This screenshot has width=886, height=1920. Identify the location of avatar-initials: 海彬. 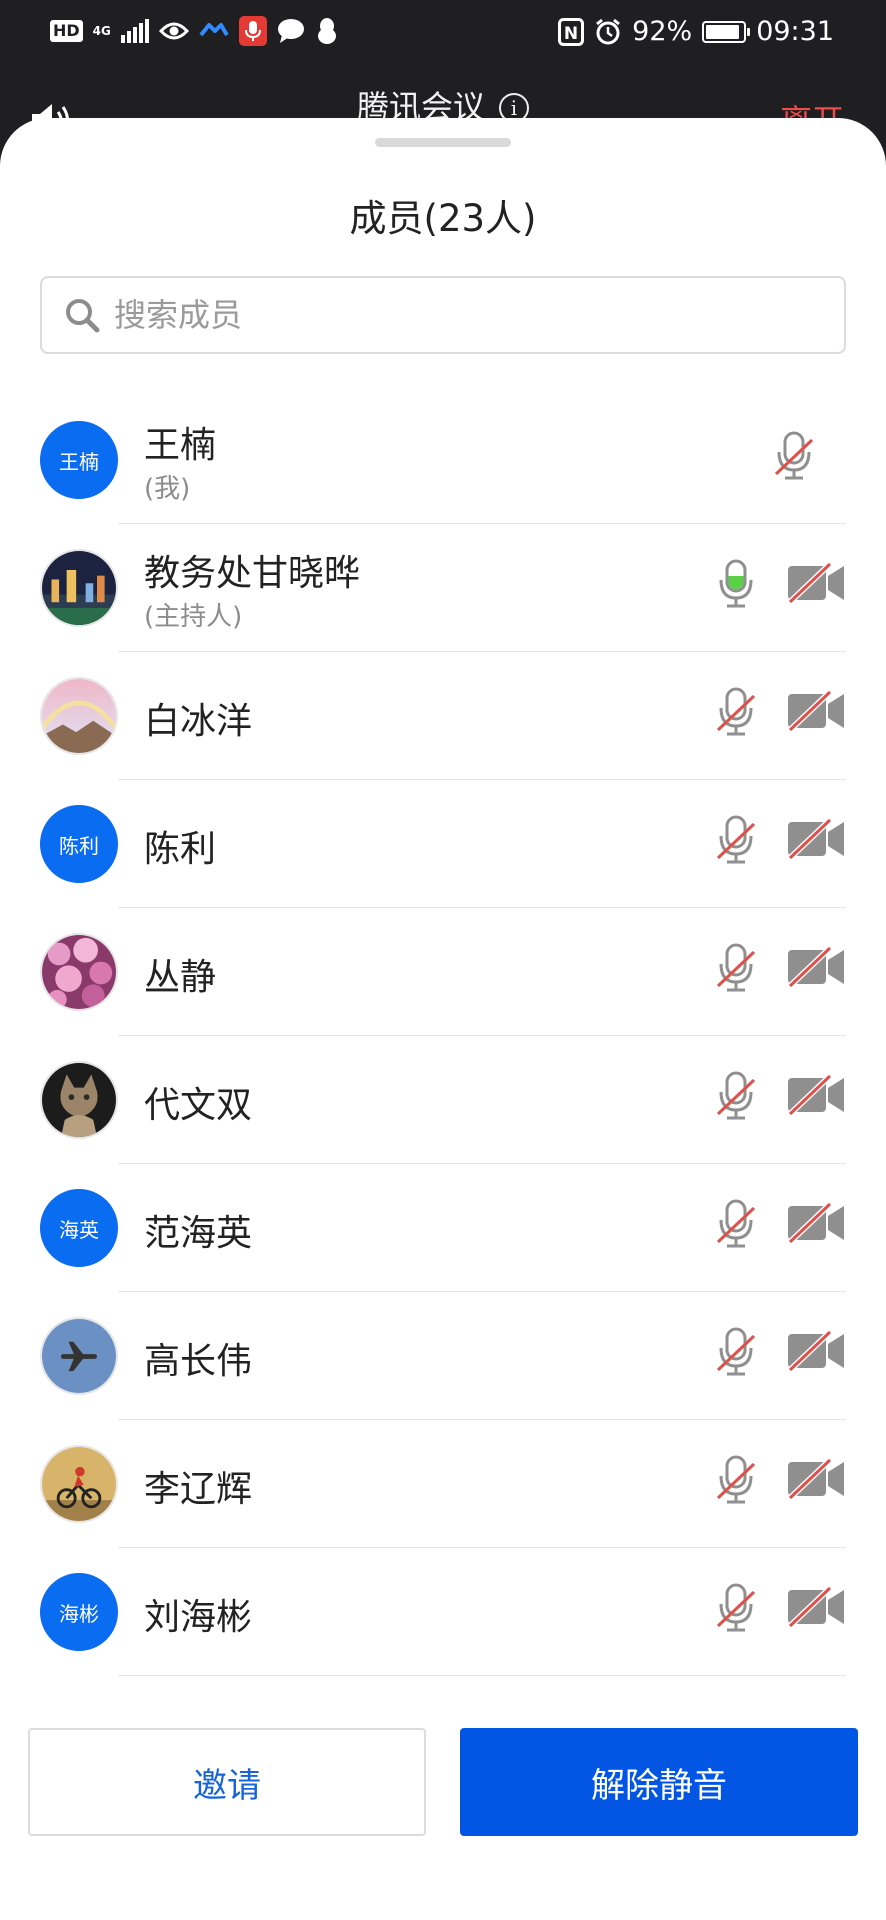
(79, 1613).